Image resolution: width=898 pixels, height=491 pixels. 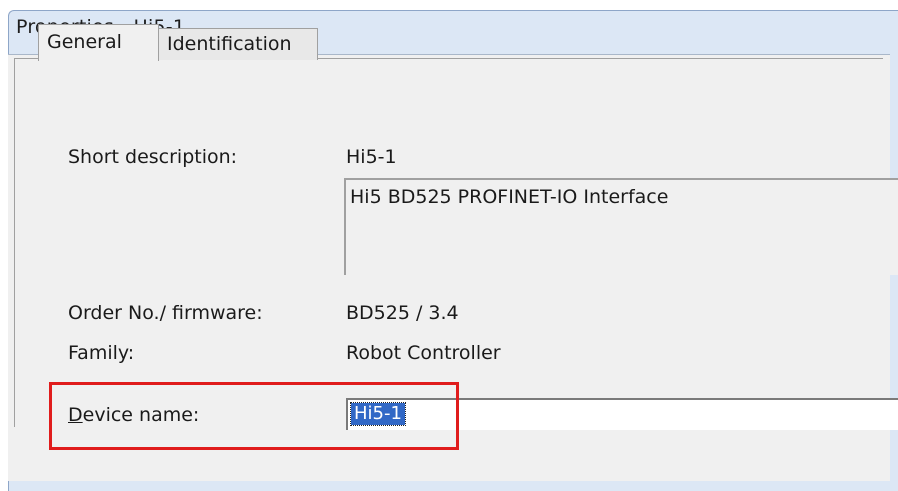 What do you see at coordinates (101, 353) in the screenshot?
I see `family-label: Family:` at bounding box center [101, 353].